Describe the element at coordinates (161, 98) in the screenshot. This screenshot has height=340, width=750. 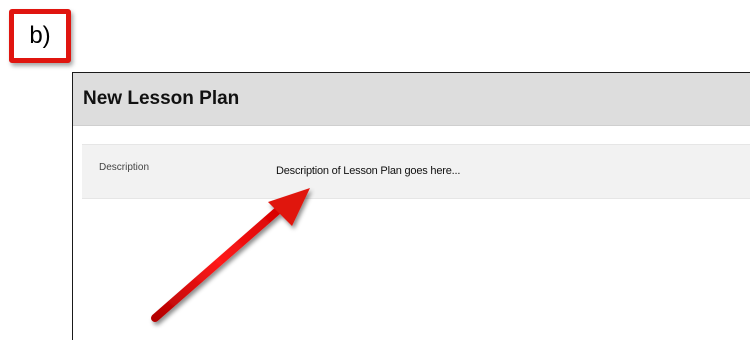
I see `page-title: New Lesson Plan` at that location.